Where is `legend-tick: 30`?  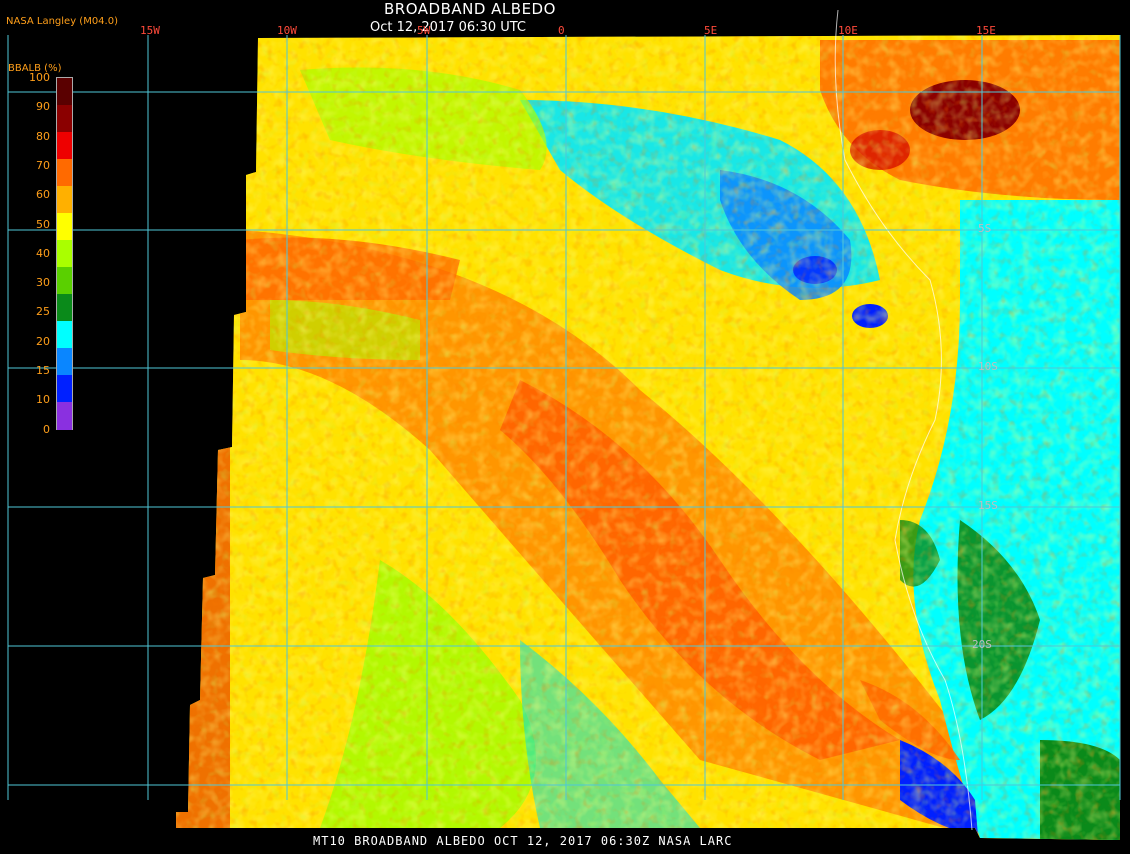
legend-tick: 30 is located at coordinates (43, 283).